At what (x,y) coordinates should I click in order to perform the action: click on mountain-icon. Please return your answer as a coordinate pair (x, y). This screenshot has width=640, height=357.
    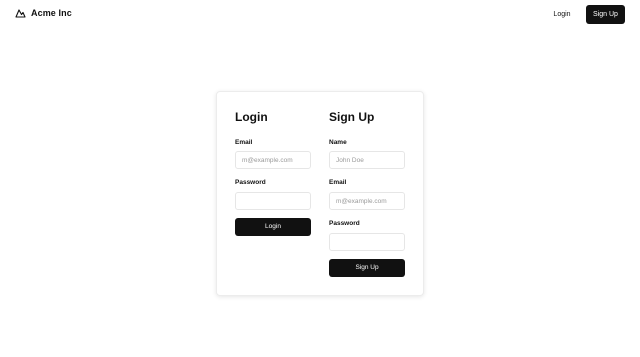
    Looking at the image, I should click on (20, 13).